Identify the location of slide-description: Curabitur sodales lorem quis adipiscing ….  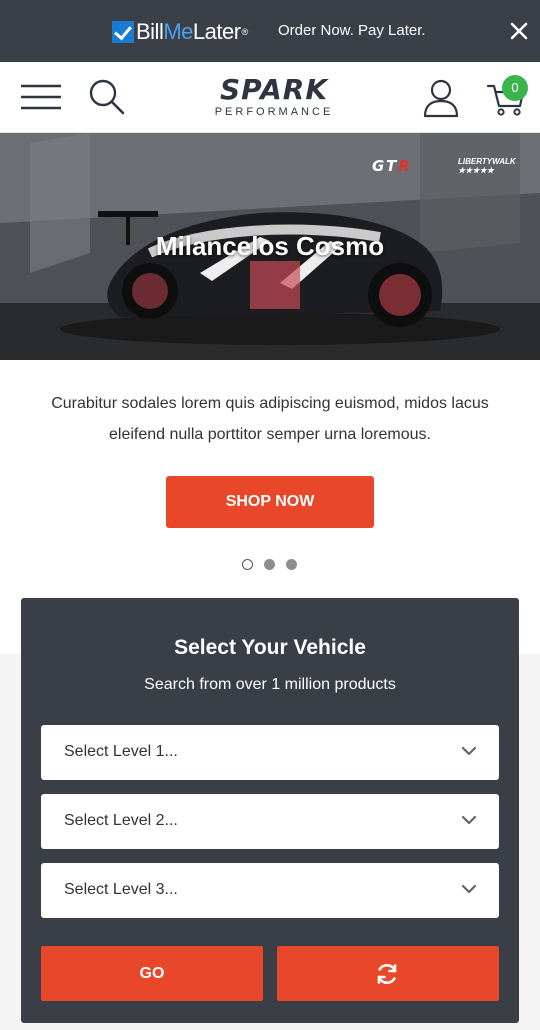
(270, 419).